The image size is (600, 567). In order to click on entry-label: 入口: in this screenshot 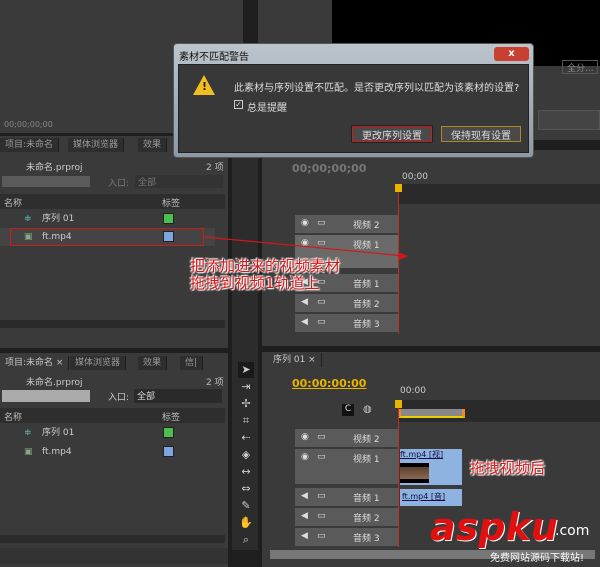, I will do `click(119, 398)`.